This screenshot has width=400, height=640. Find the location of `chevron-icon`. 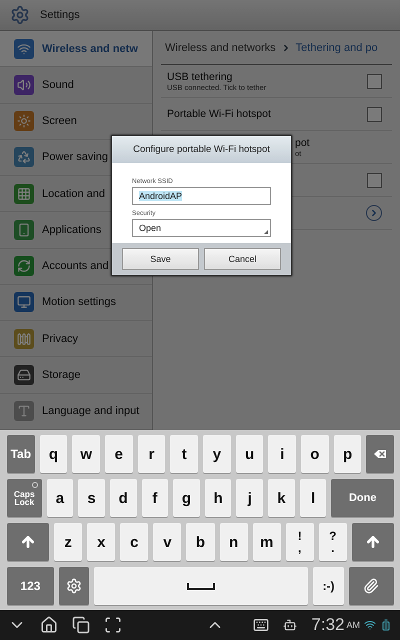

chevron-icon is located at coordinates (374, 213).